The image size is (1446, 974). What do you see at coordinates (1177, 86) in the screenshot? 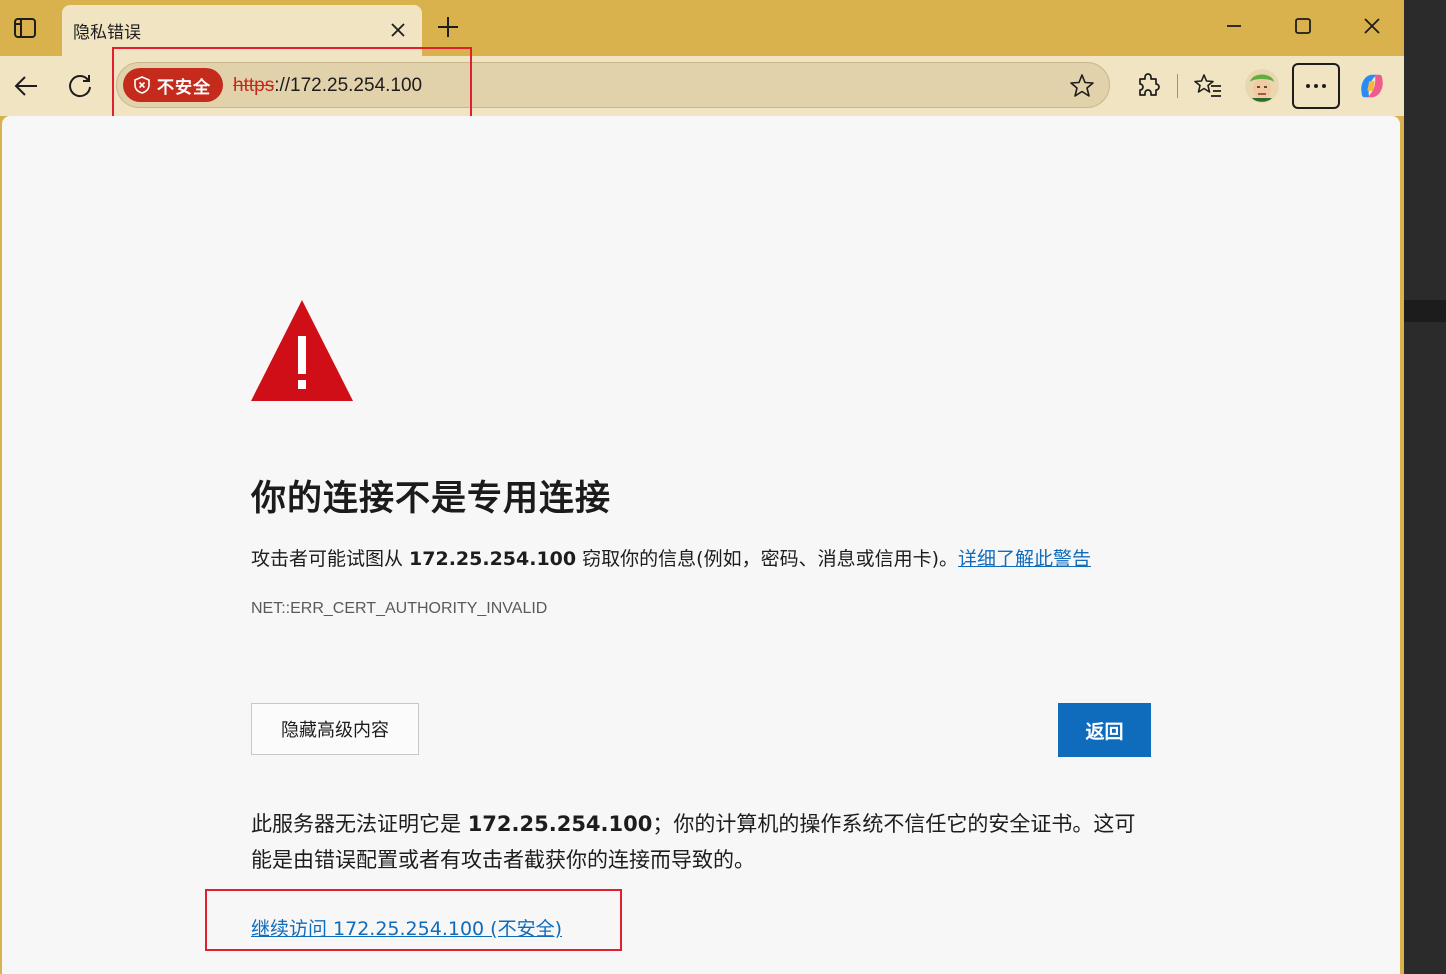
I see `toolbar-divider` at bounding box center [1177, 86].